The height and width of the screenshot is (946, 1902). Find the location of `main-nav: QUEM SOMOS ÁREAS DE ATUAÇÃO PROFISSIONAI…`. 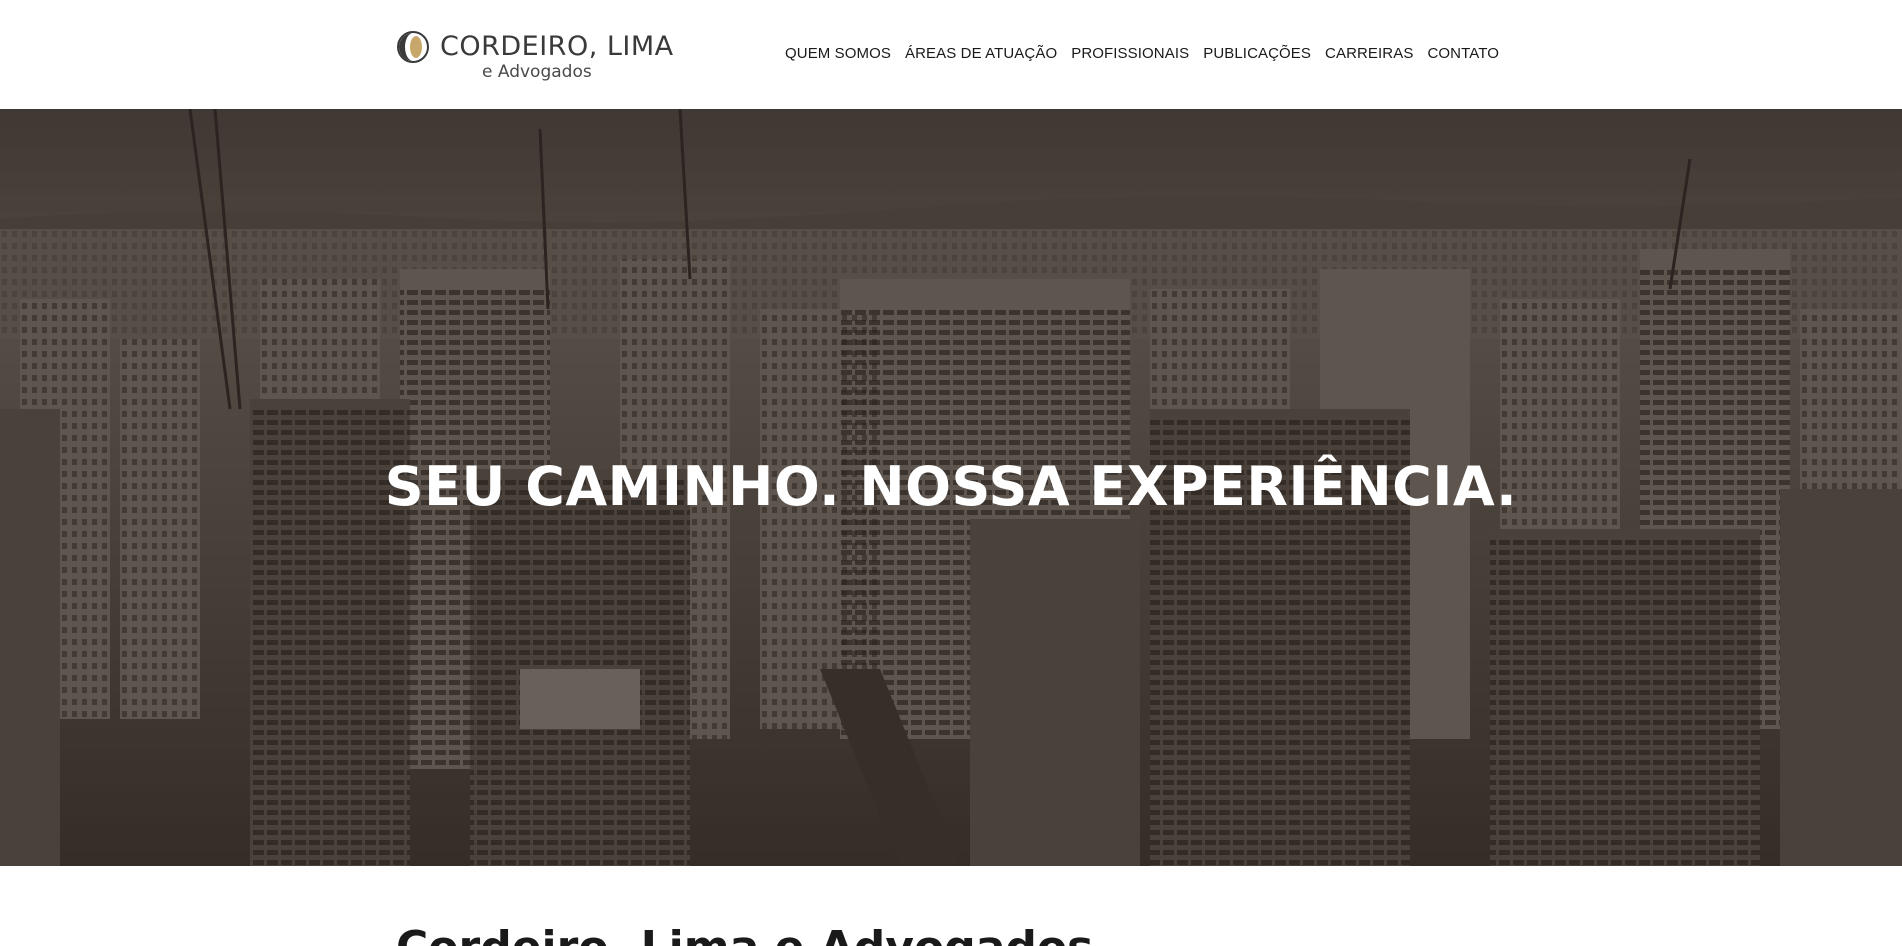

main-nav: QUEM SOMOS ÁREAS DE ATUAÇÃO PROFISSIONAI… is located at coordinates (1135, 53).